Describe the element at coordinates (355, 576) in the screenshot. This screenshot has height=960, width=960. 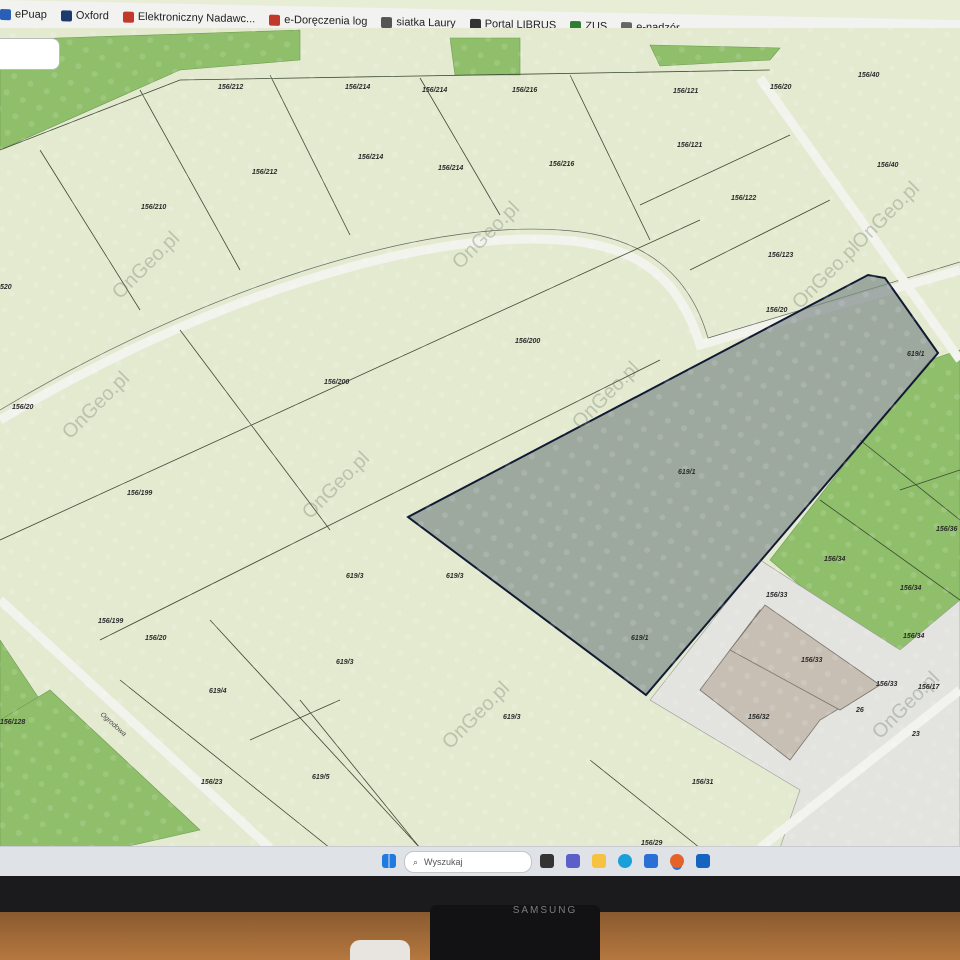
I see `parcel-label-p-619-3-a: 619/3` at that location.